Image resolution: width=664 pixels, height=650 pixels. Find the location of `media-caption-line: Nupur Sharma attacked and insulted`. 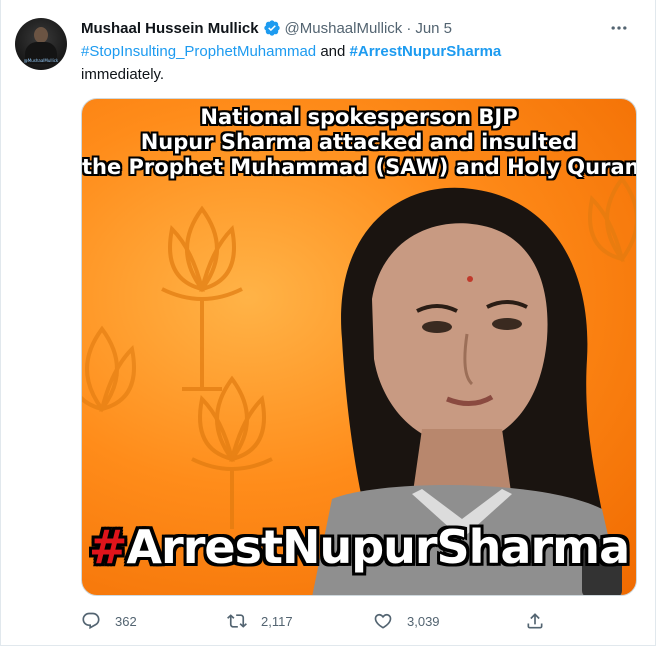

media-caption-line: Nupur Sharma attacked and insulted is located at coordinates (359, 142).